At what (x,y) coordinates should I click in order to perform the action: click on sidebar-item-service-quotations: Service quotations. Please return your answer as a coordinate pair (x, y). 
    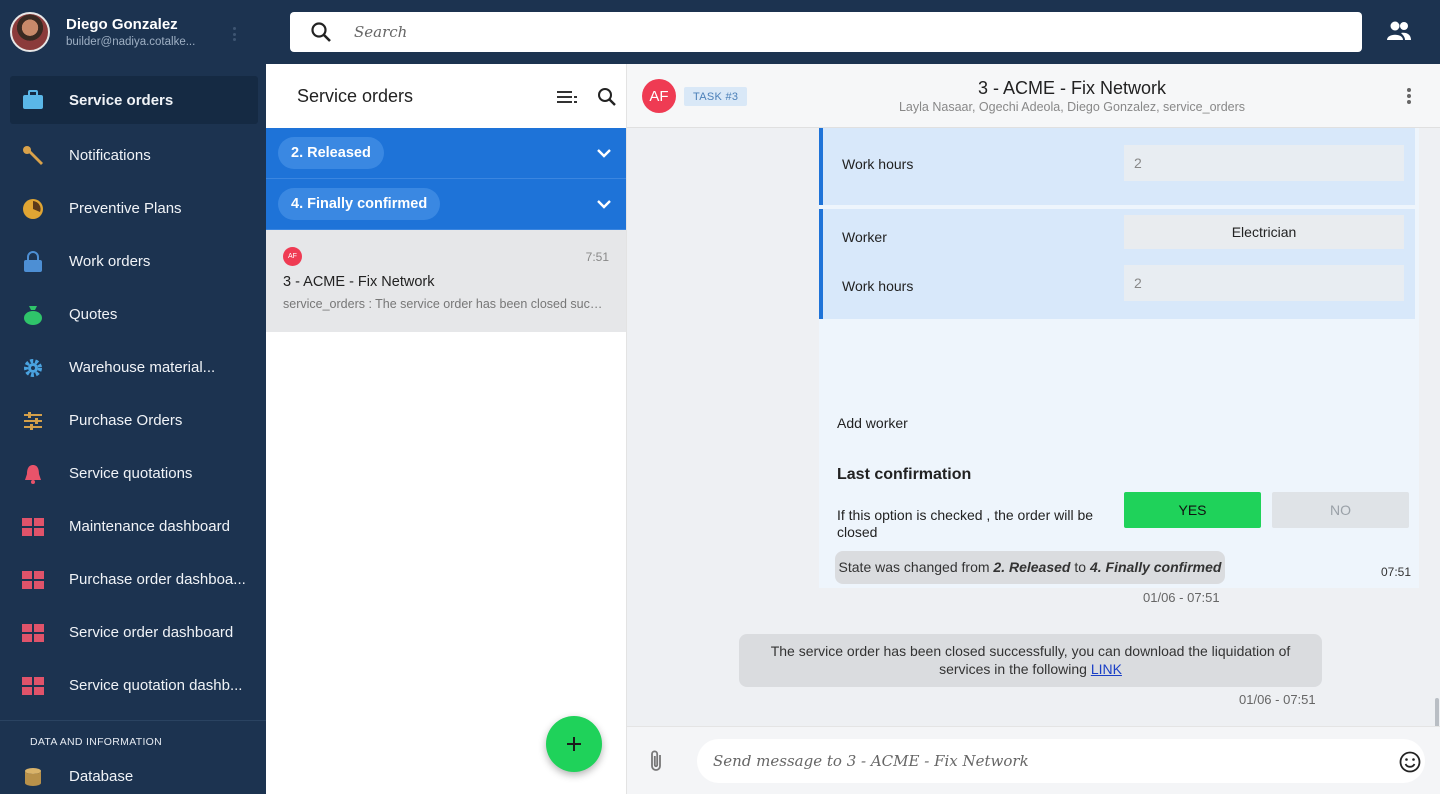
    Looking at the image, I should click on (133, 473).